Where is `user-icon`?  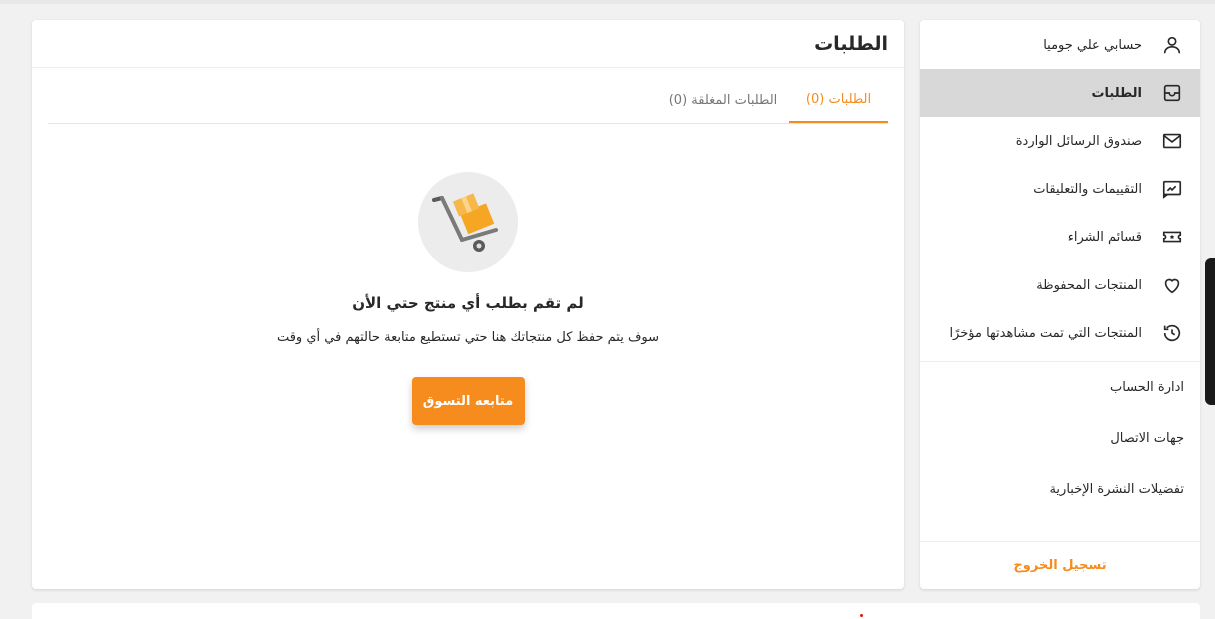
user-icon is located at coordinates (1172, 45).